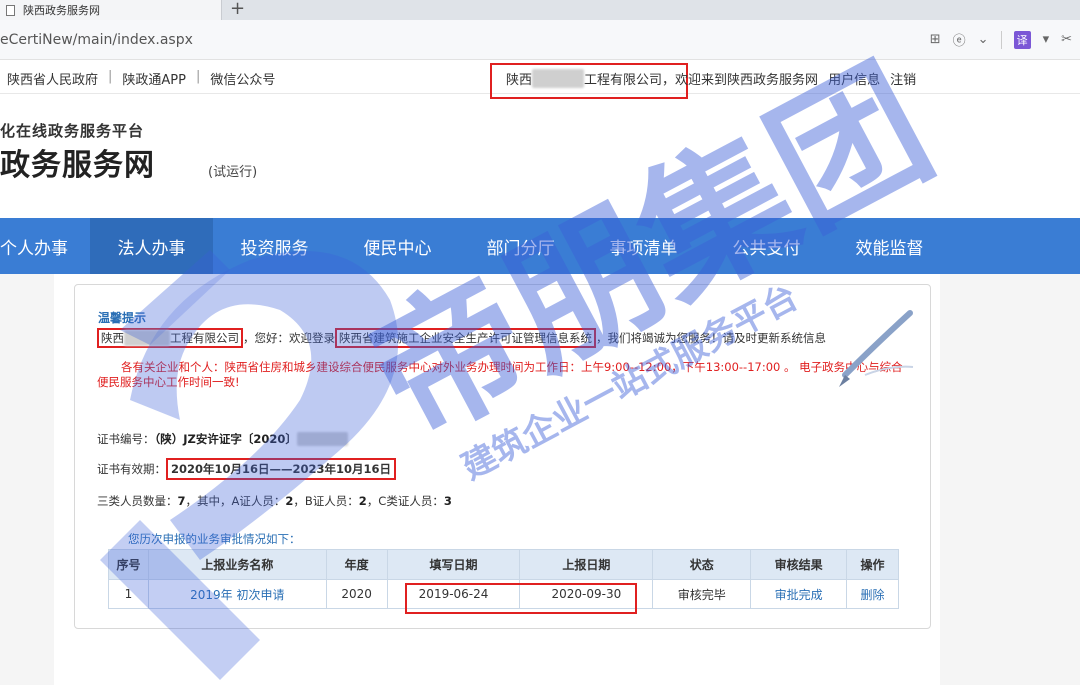  I want to click on column-header: 上报业务名称, so click(237, 564).